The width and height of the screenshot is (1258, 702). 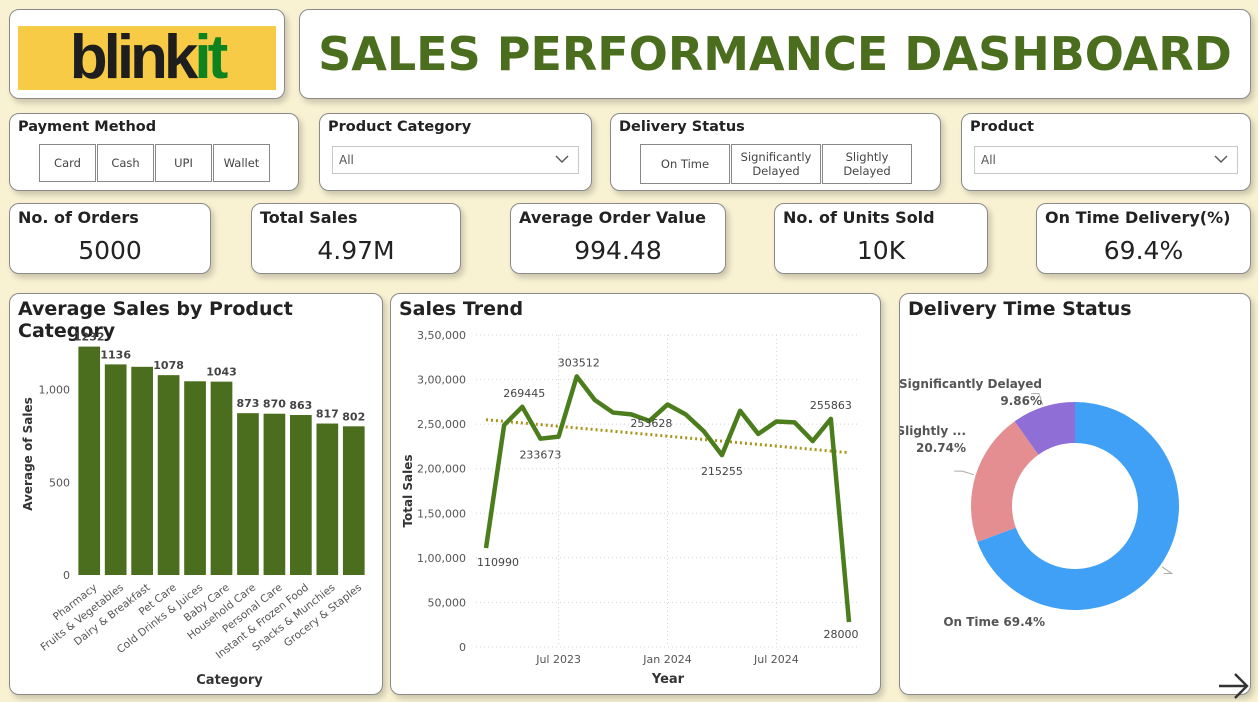 What do you see at coordinates (110, 250) in the screenshot?
I see `kpi-value: 5000` at bounding box center [110, 250].